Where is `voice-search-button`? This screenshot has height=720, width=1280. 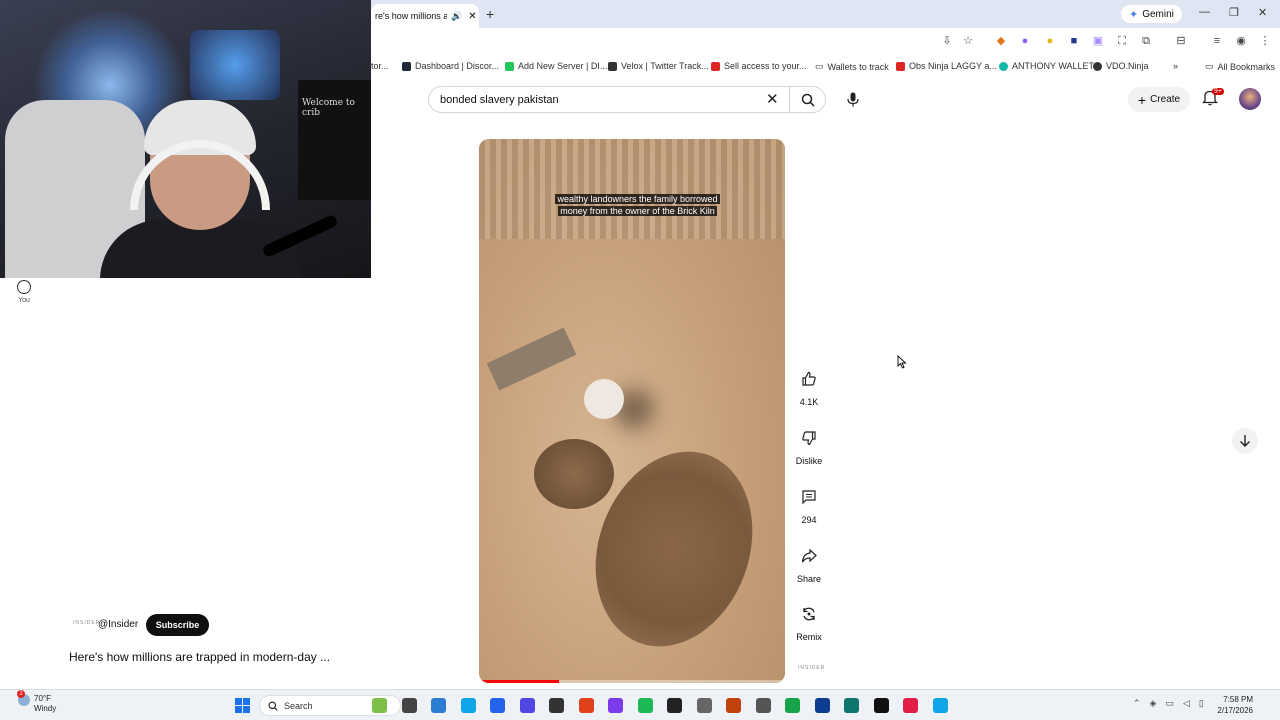 voice-search-button is located at coordinates (852, 99).